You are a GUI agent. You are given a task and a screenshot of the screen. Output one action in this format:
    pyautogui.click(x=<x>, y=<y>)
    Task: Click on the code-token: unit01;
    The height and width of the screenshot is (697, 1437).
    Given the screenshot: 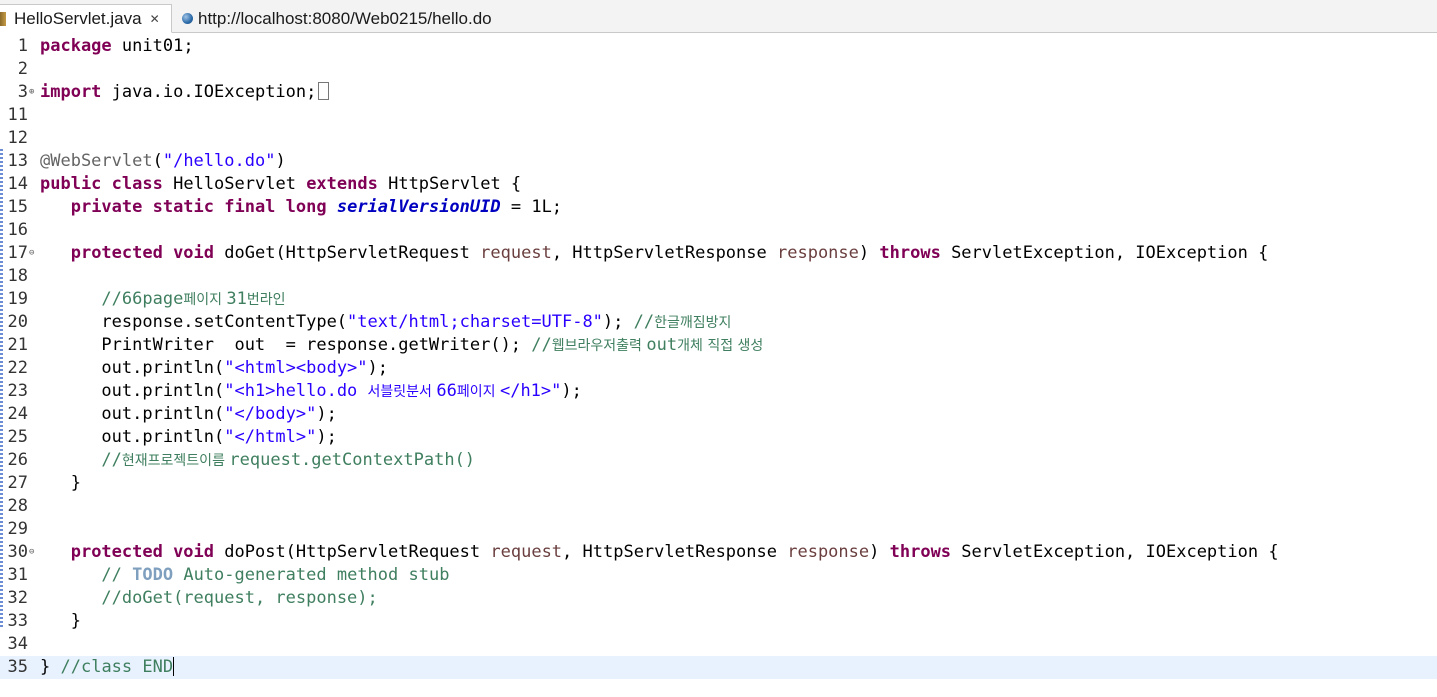 What is the action you would take?
    pyautogui.click(x=157, y=46)
    